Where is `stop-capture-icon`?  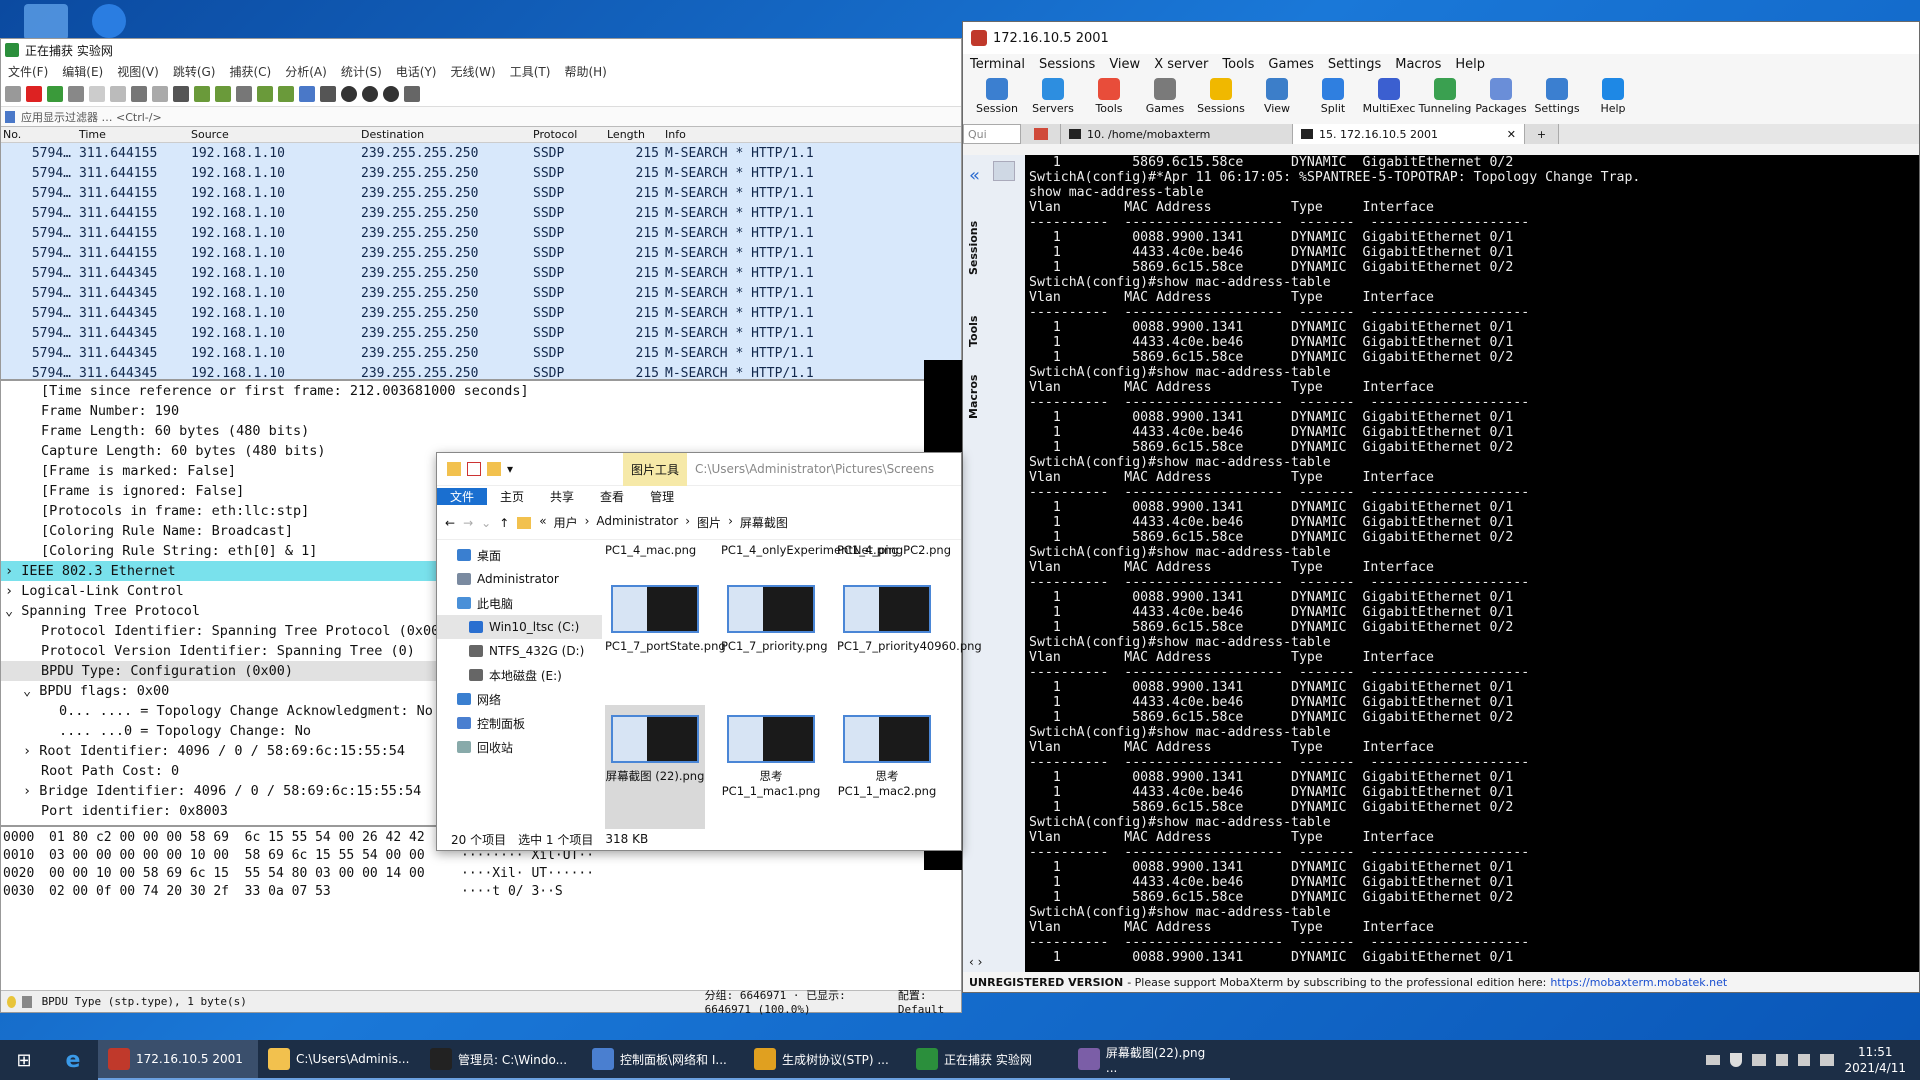
stop-capture-icon is located at coordinates (34, 93).